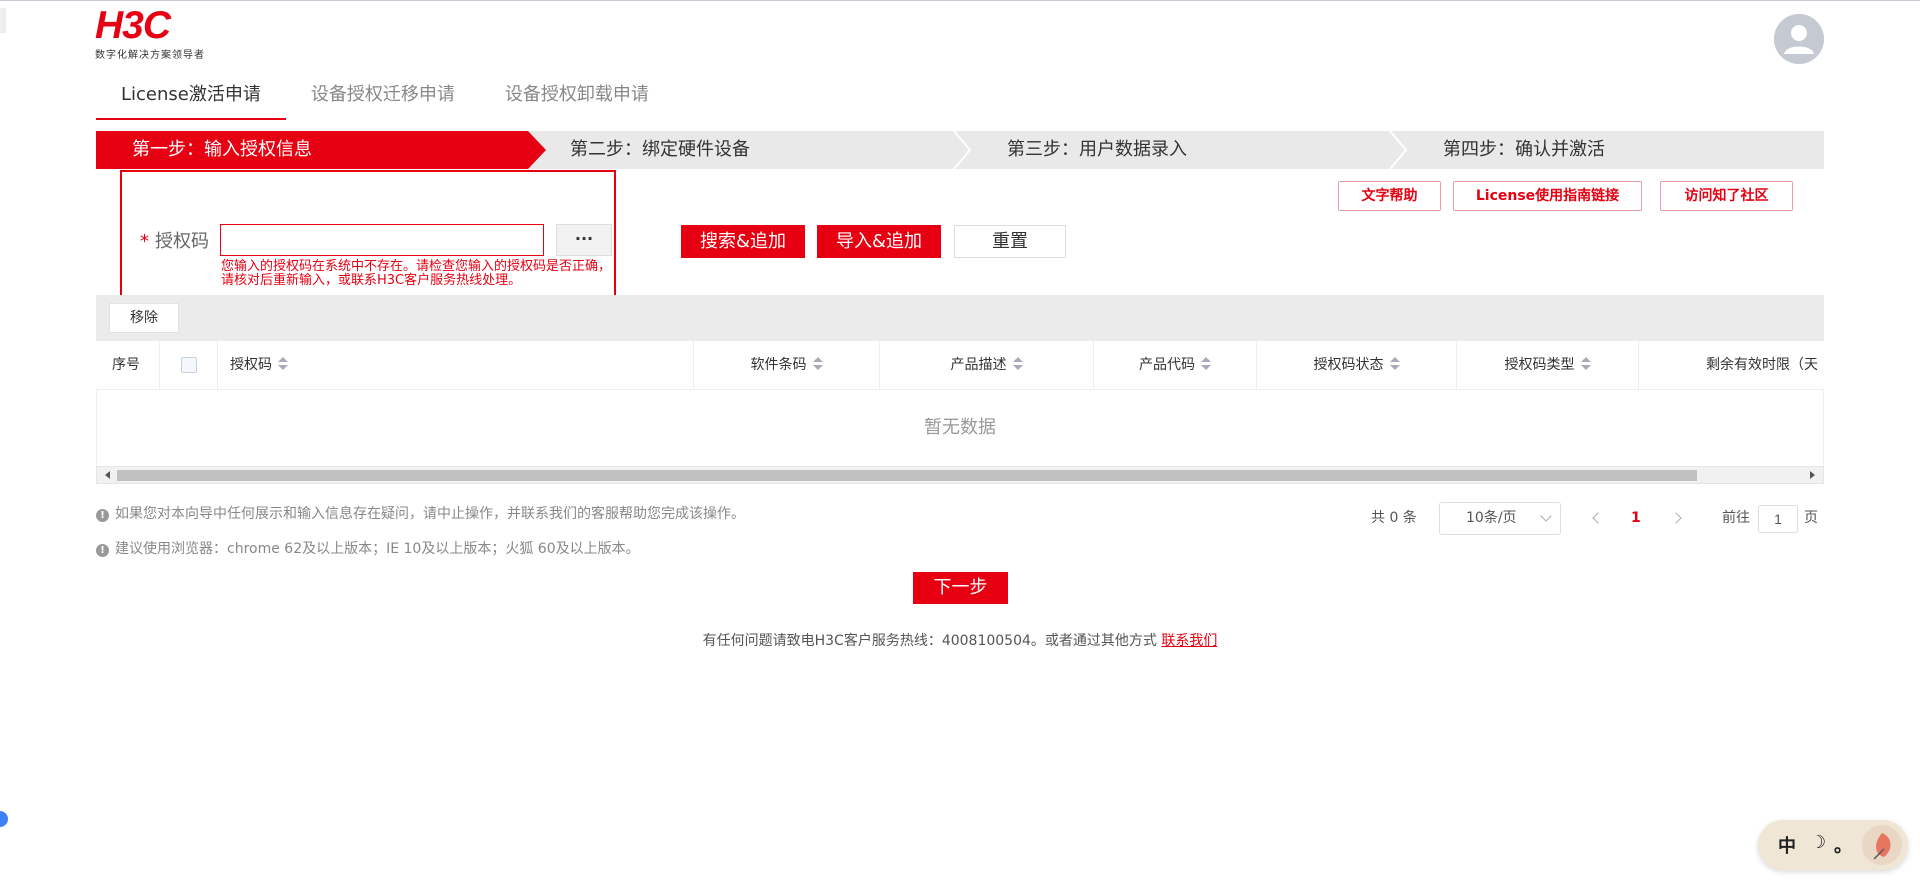 The image size is (1920, 892). Describe the element at coordinates (584, 240) in the screenshot. I see `more-options-button: ···` at that location.